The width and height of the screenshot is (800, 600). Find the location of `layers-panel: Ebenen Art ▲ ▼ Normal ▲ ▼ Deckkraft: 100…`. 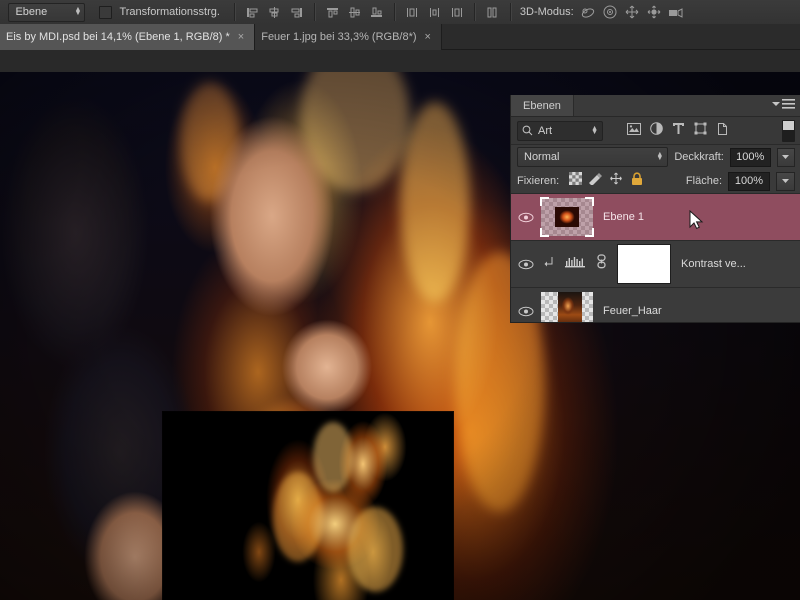

layers-panel: Ebenen Art ▲ ▼ Normal ▲ ▼ Deckkraft: 100… is located at coordinates (655, 209).